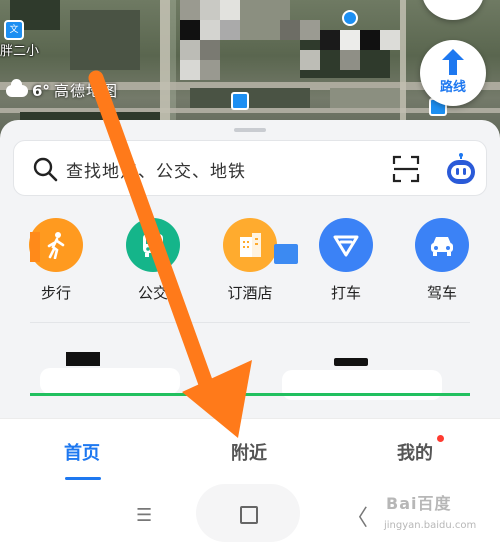 The width and height of the screenshot is (500, 542). I want to click on weather-temperature: 6°, so click(41, 90).